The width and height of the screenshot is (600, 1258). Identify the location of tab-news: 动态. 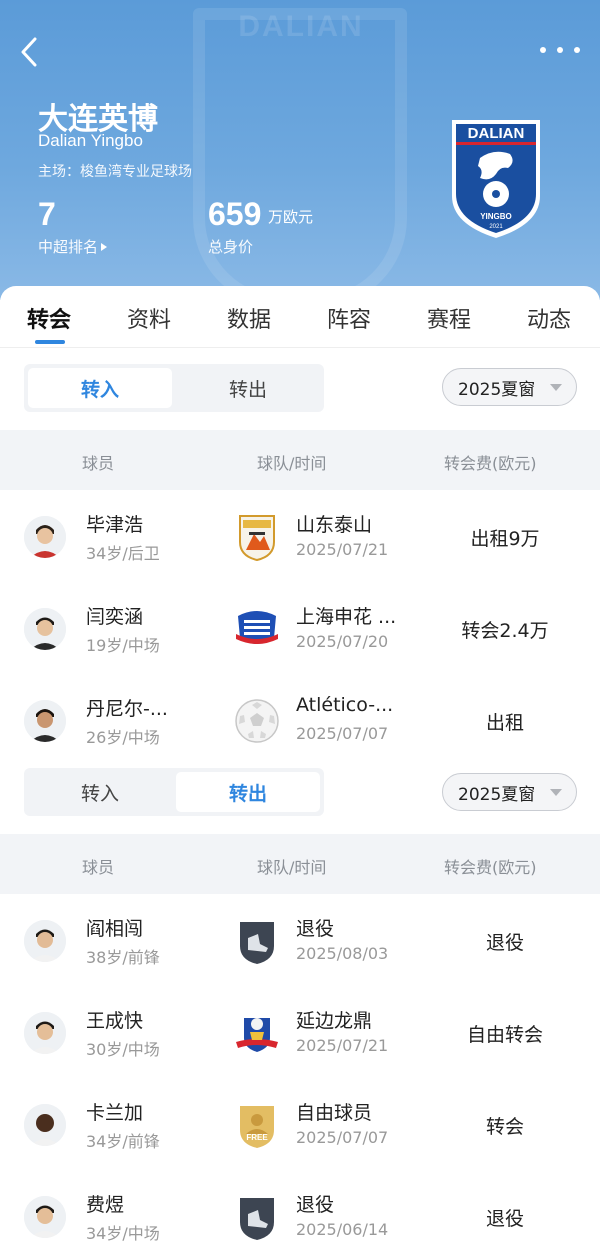
(549, 318).